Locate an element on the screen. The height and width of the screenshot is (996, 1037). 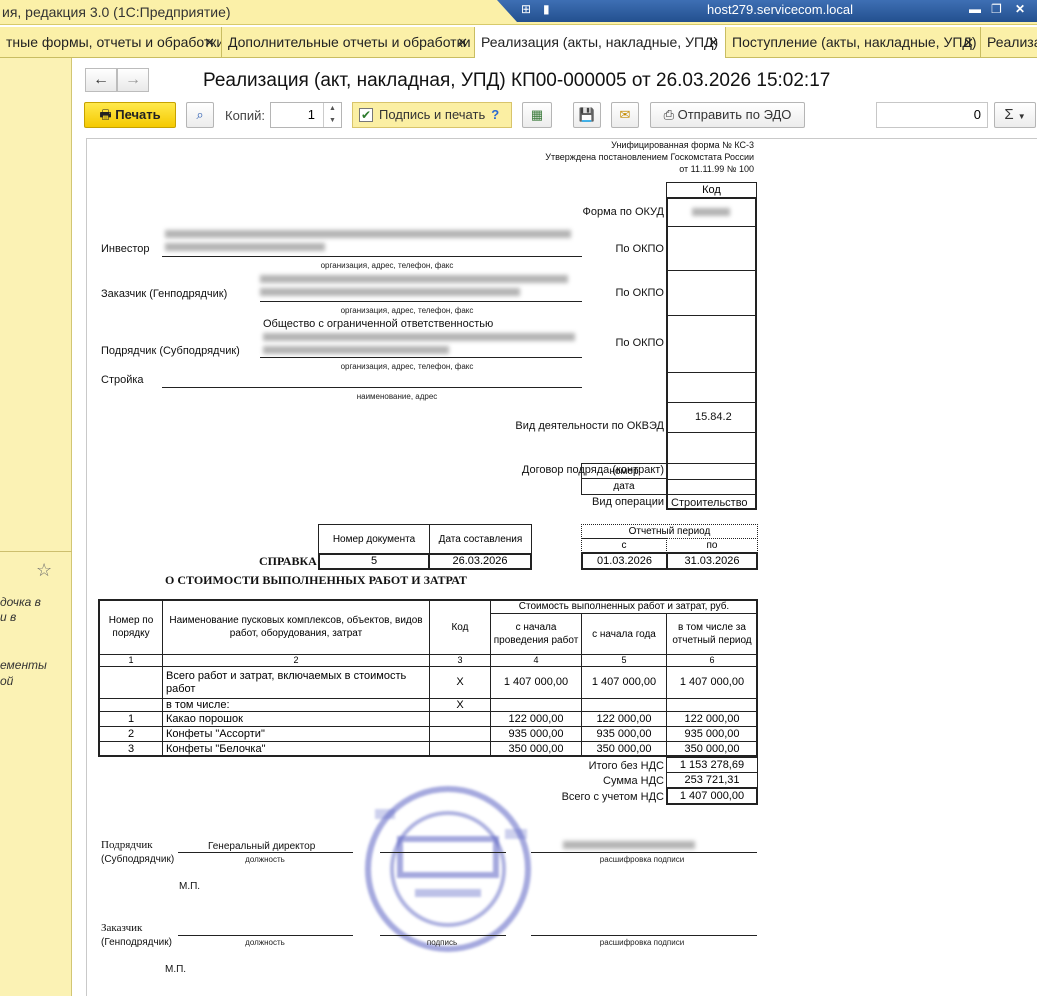
sign-and-stamp-checkbox: ✔ Подпись и печать? is located at coordinates (432, 115).